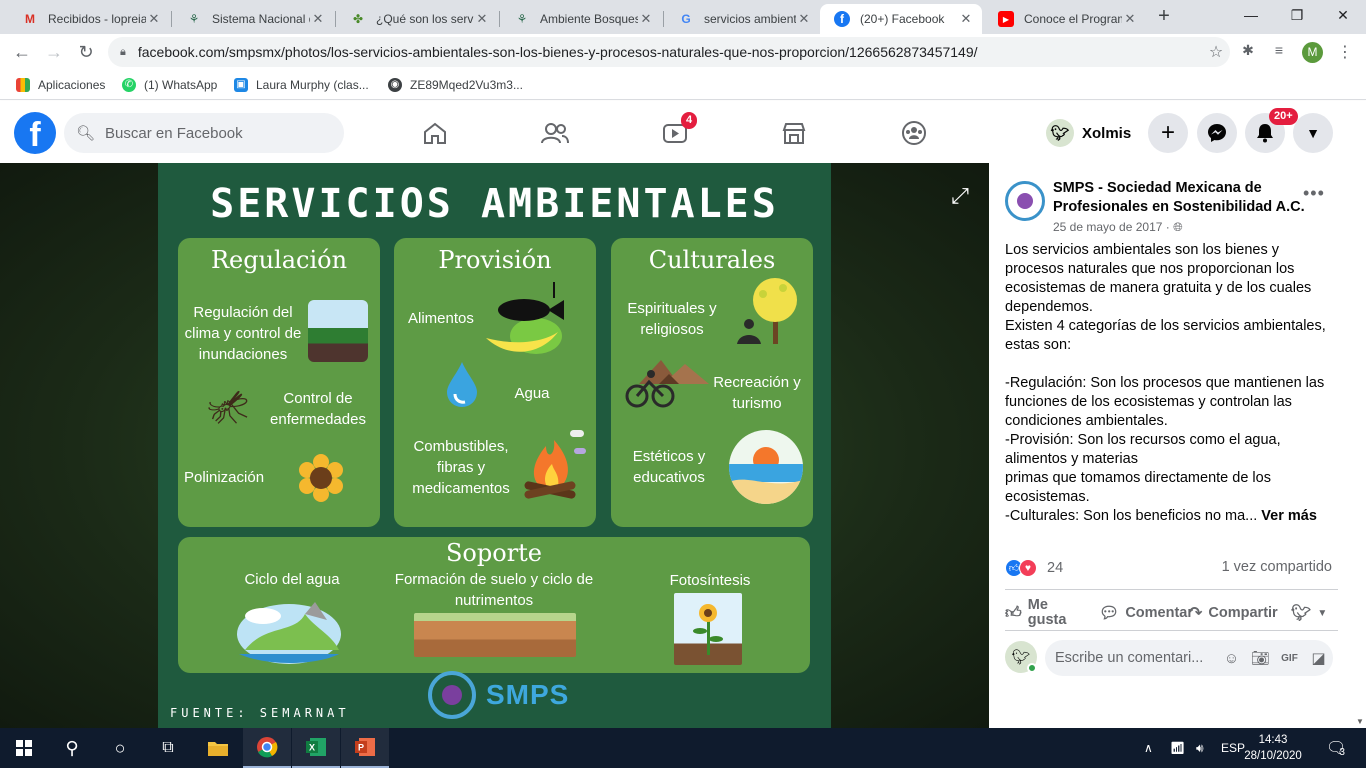 This screenshot has height=768, width=1366. What do you see at coordinates (960, 196) in the screenshot?
I see `fullscreen-expand-icon: ⤢` at bounding box center [960, 196].